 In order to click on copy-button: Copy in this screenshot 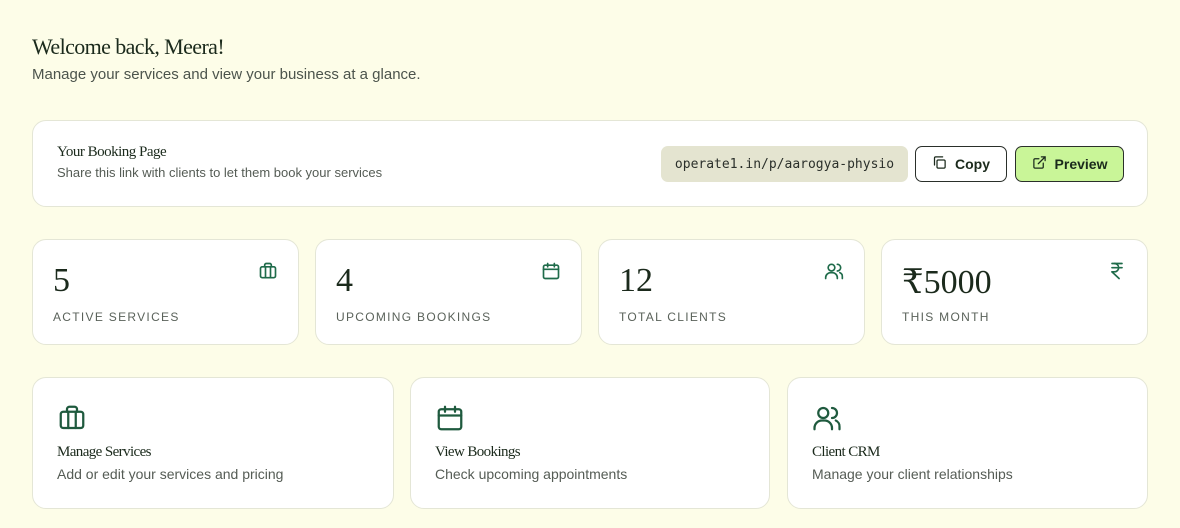, I will do `click(961, 164)`.